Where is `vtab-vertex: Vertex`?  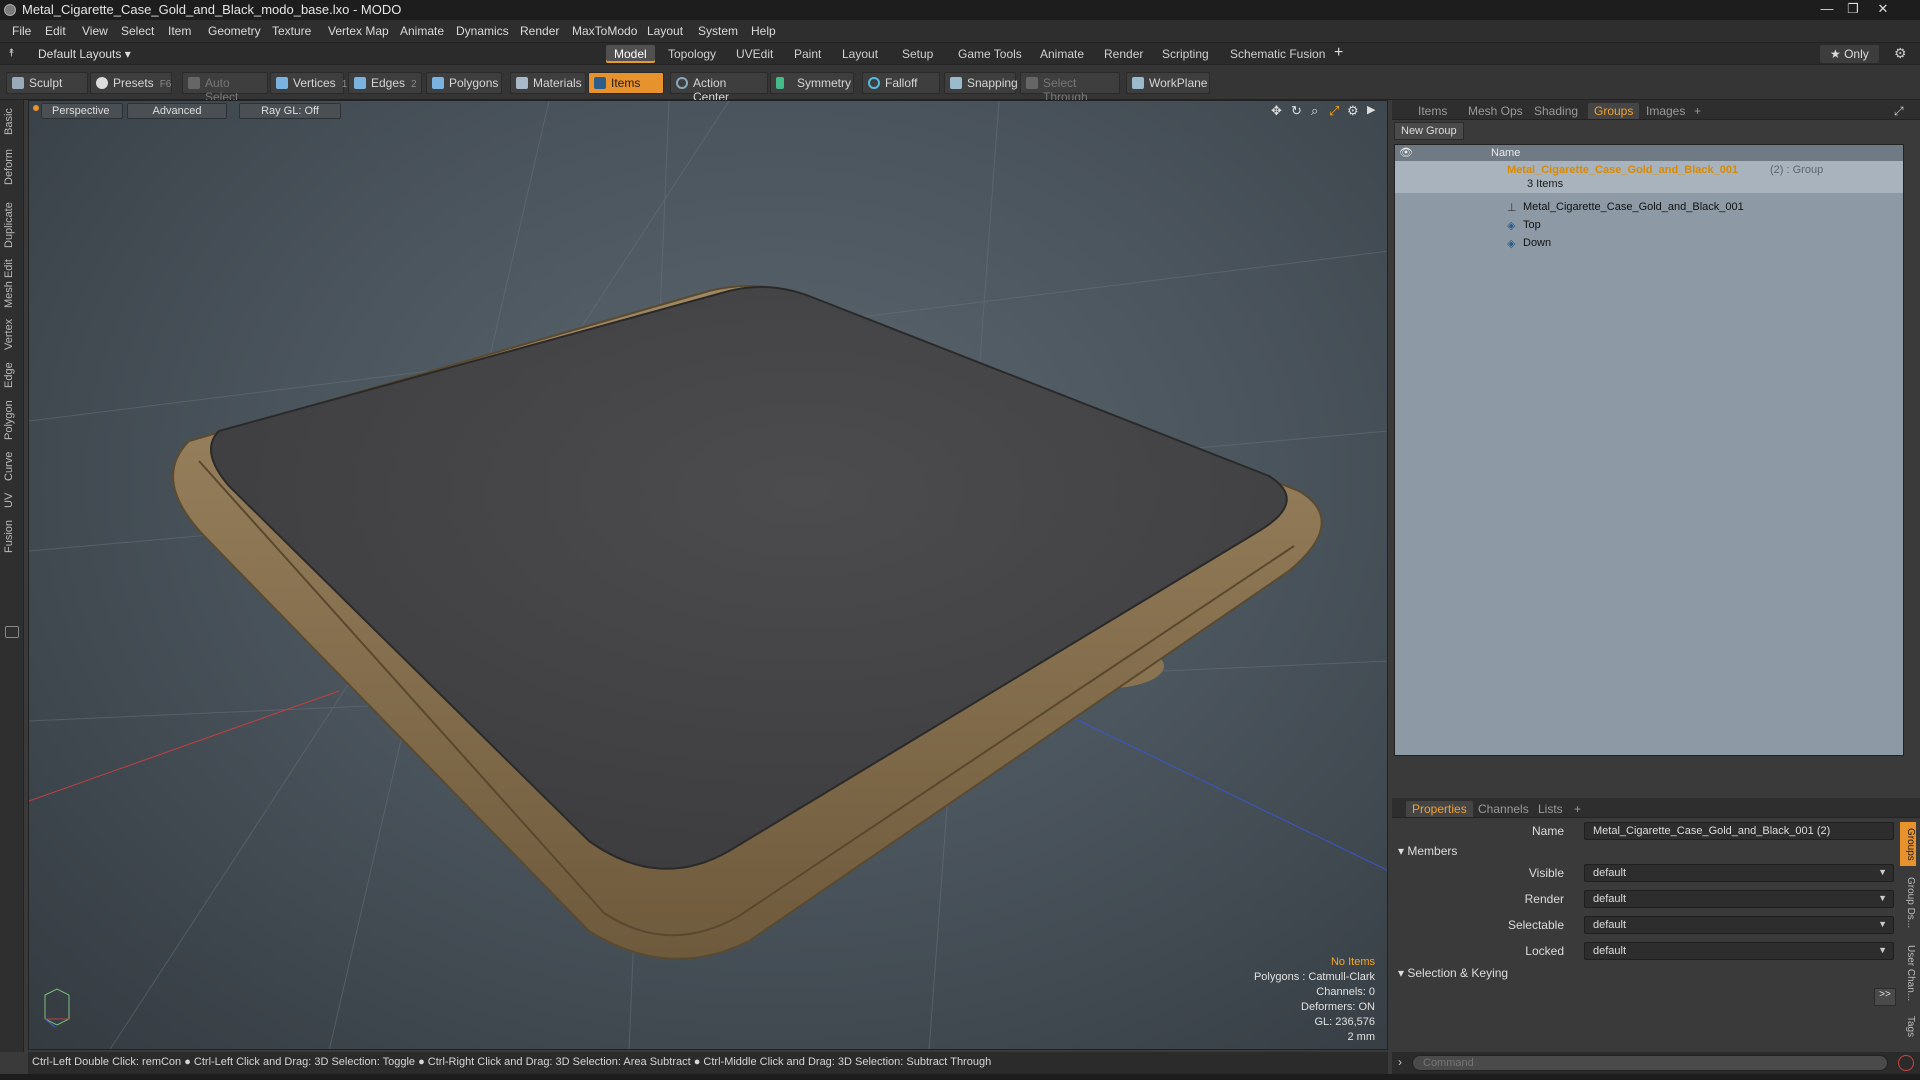
vtab-vertex: Vertex is located at coordinates (12, 334).